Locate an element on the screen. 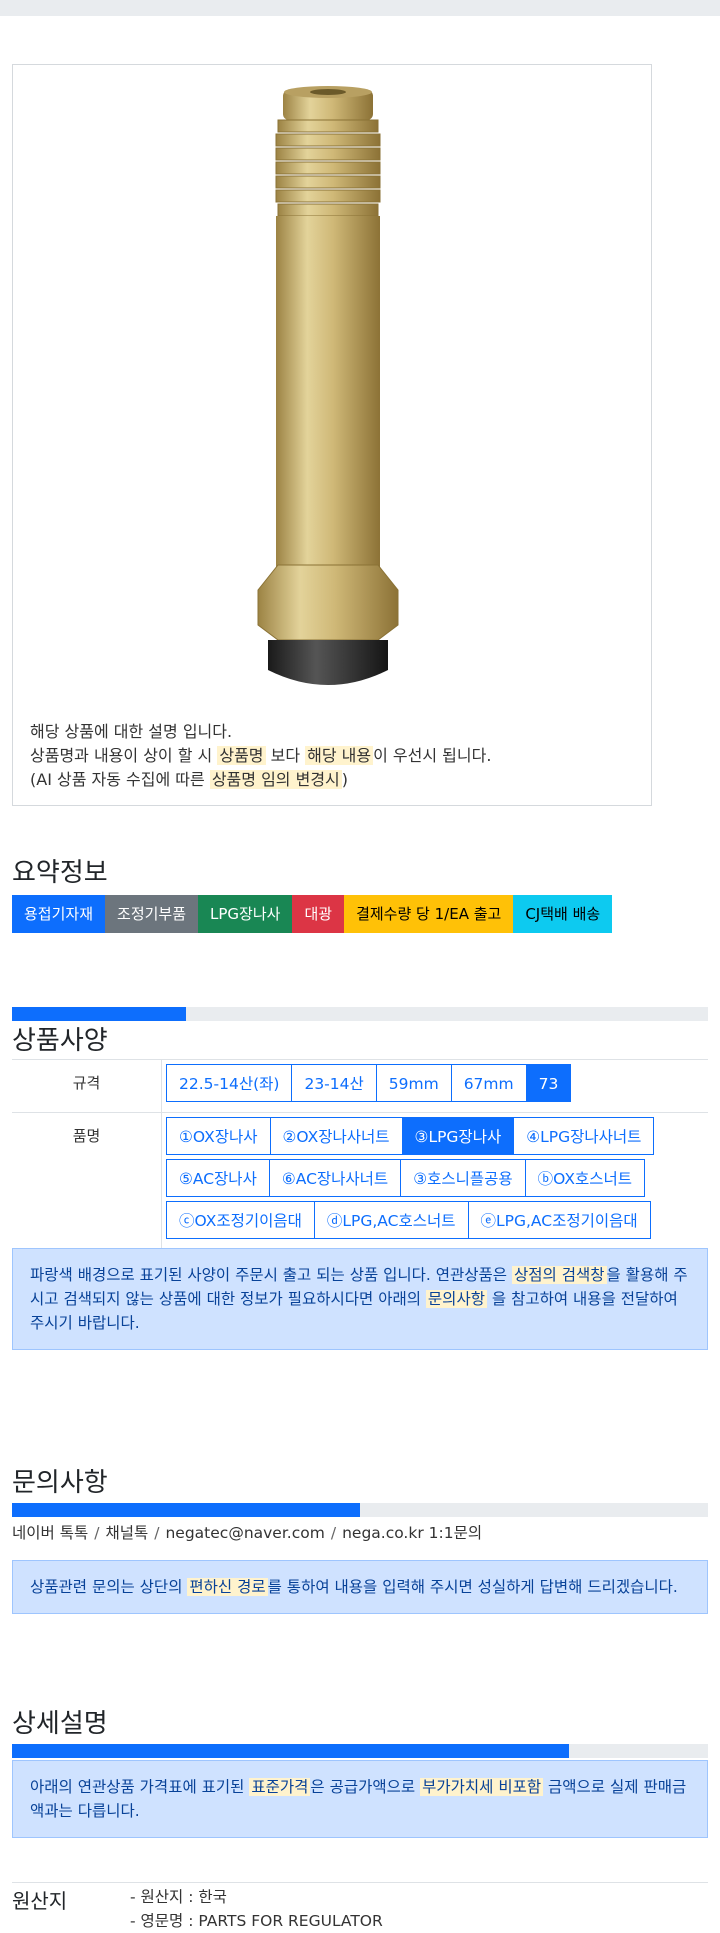 This screenshot has width=720, height=1933. spec-option-button: 73 is located at coordinates (548, 1083).